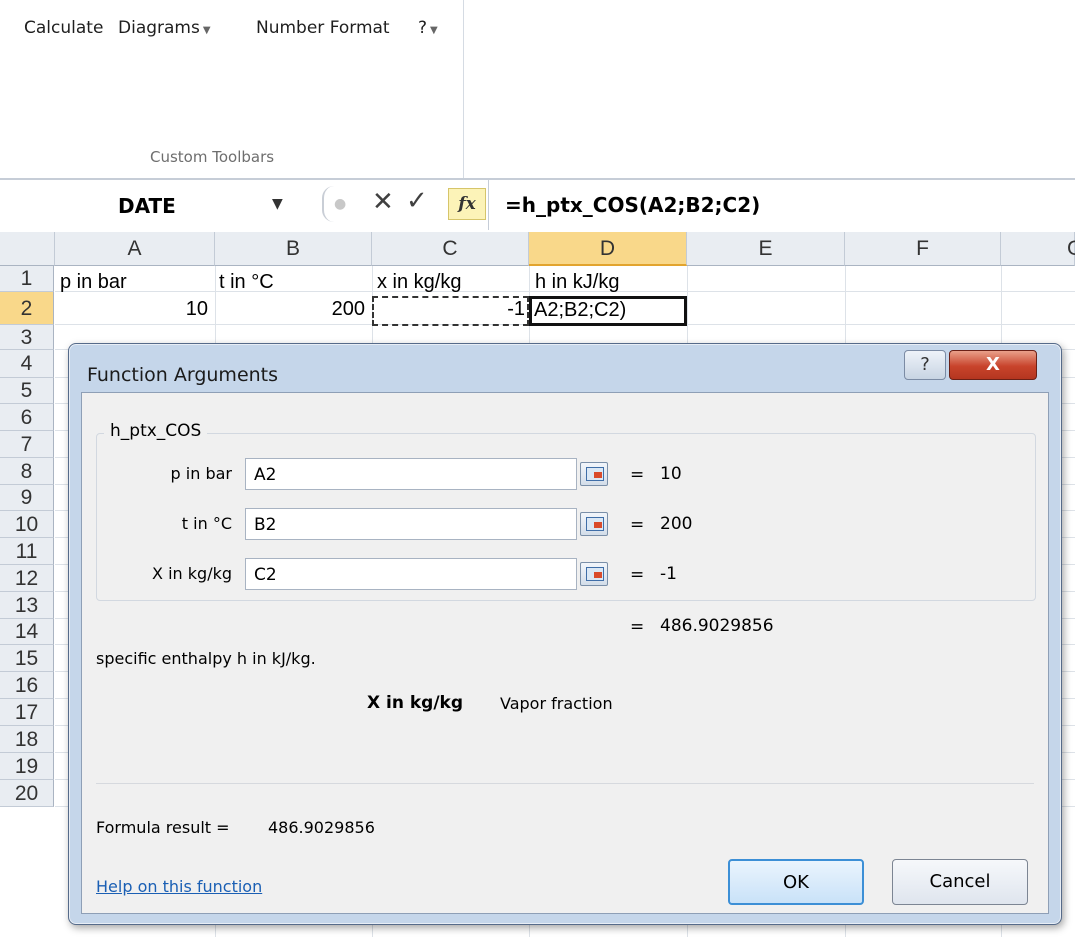 The image size is (1075, 937). What do you see at coordinates (383, 202) in the screenshot?
I see `cancel-x-icon: ✕` at bounding box center [383, 202].